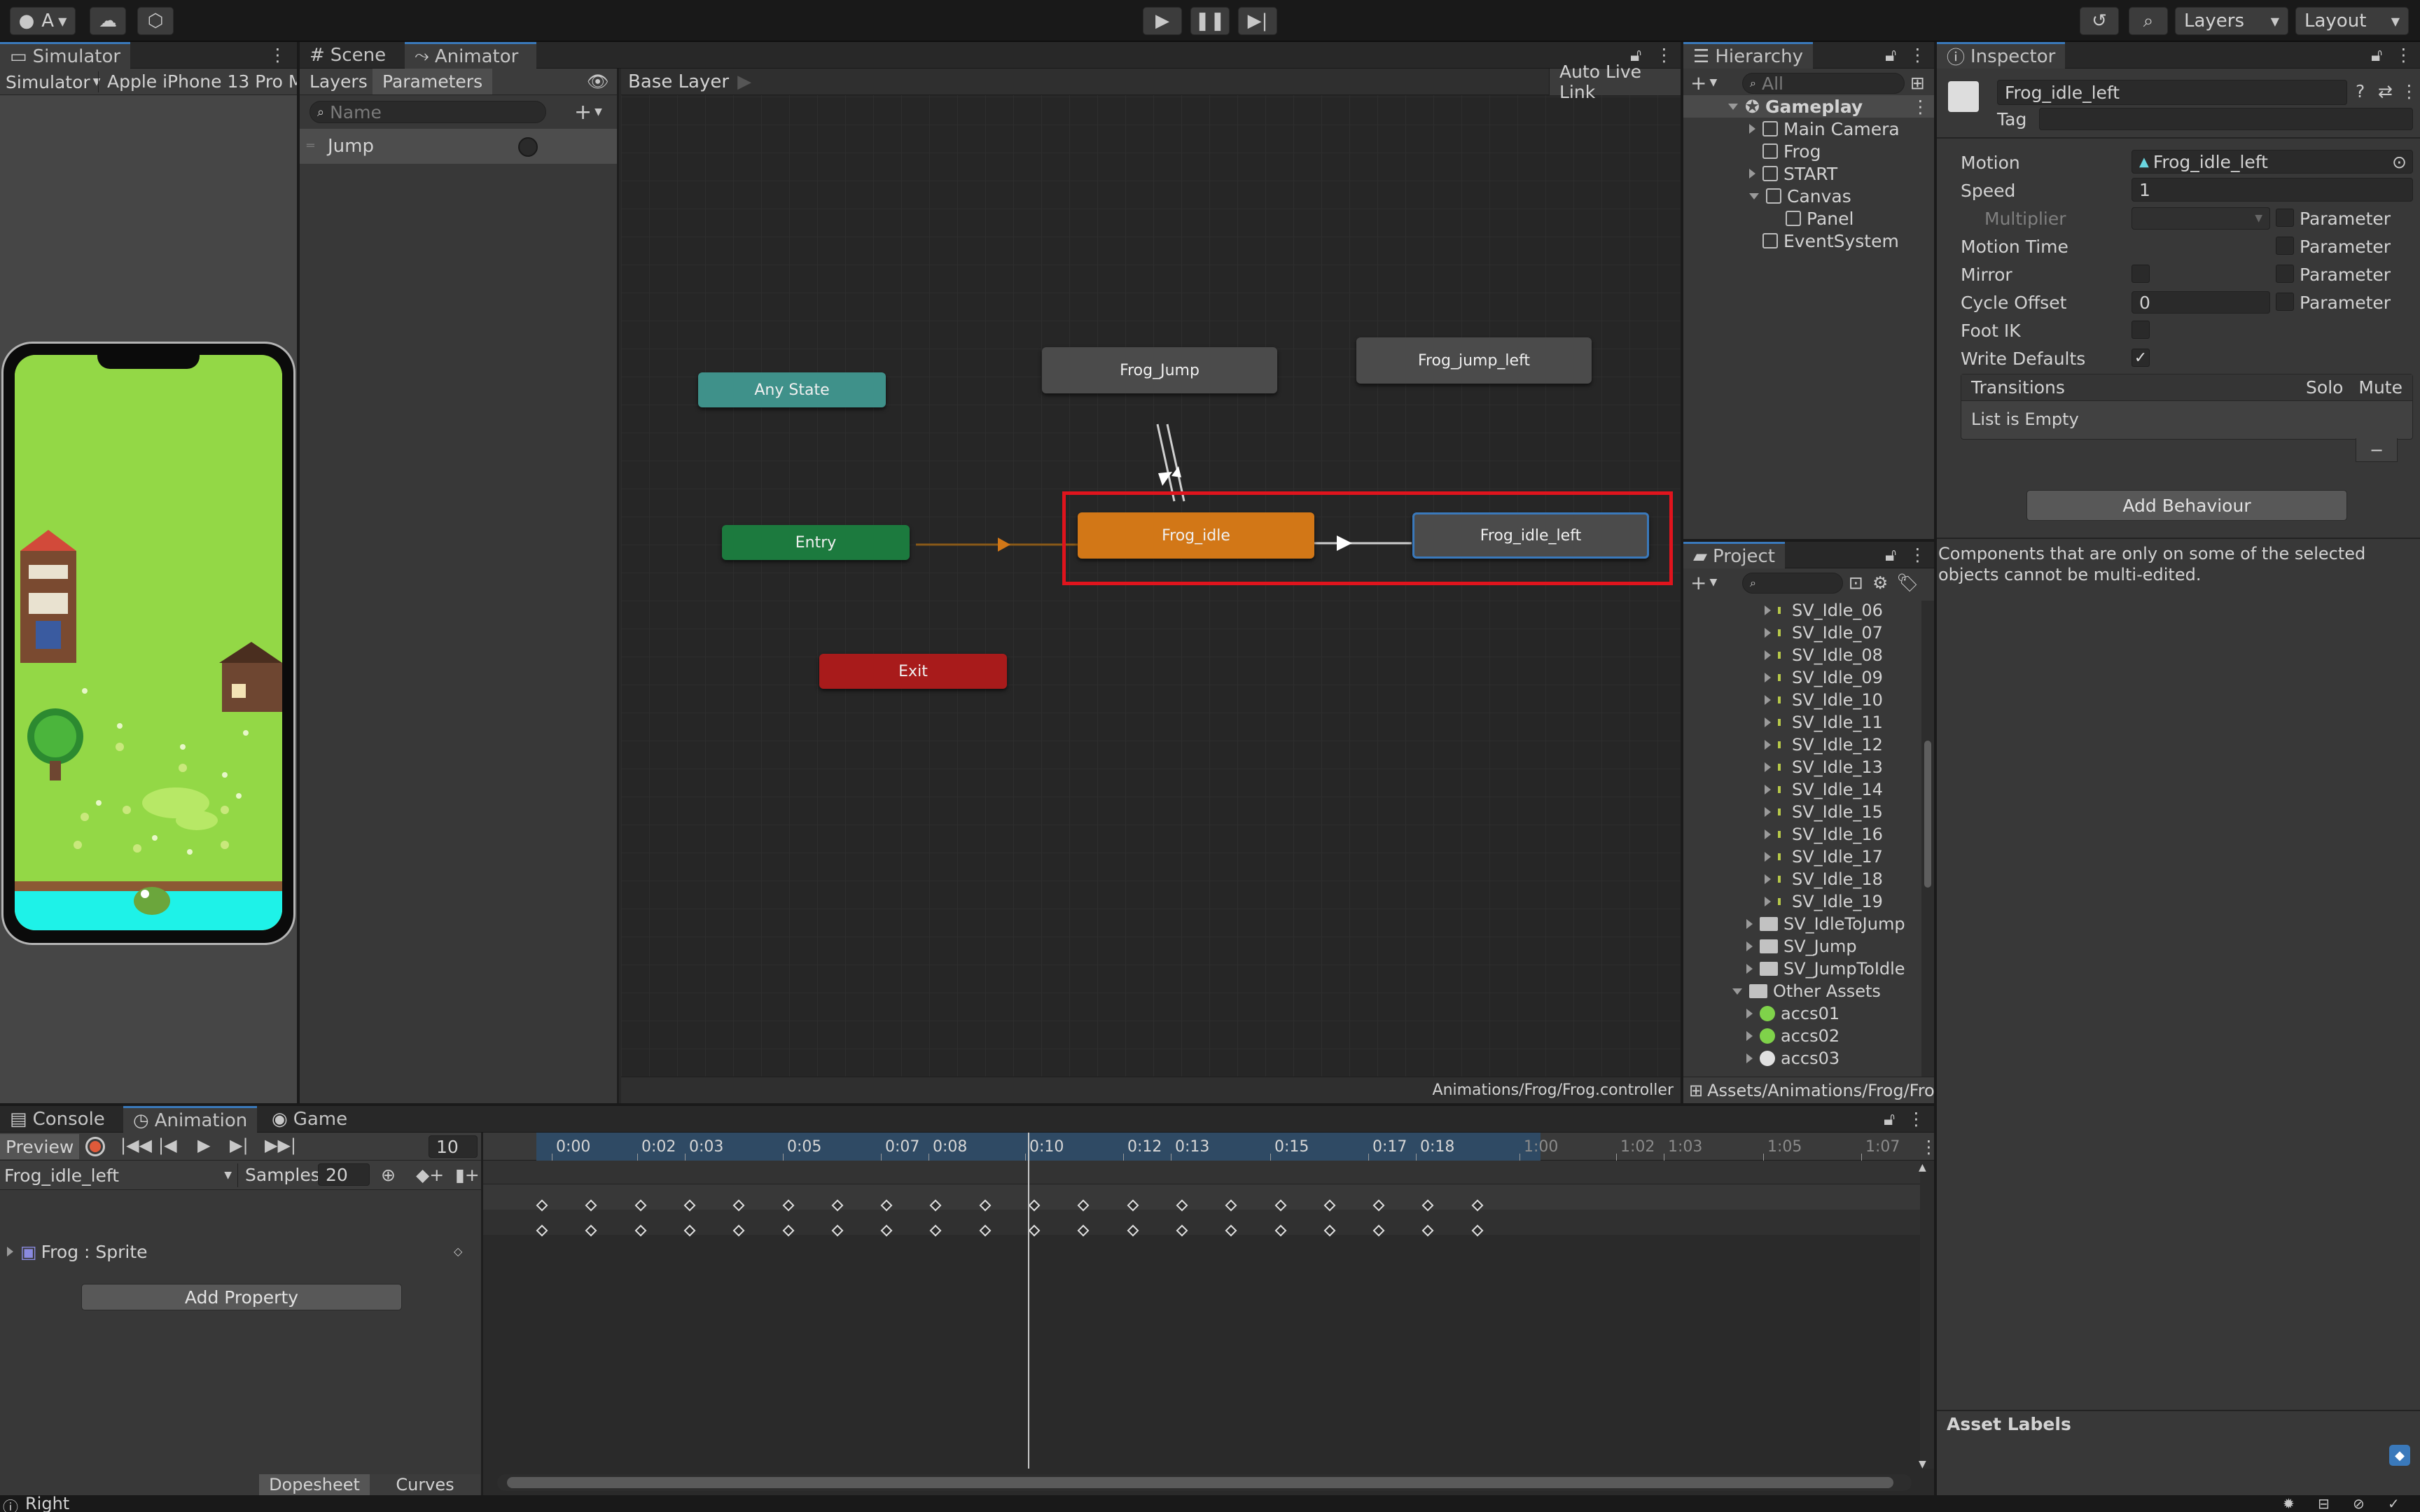 This screenshot has height=1512, width=2420. Describe the element at coordinates (1793, 1013) in the screenshot. I see `project-asset: accs01` at that location.